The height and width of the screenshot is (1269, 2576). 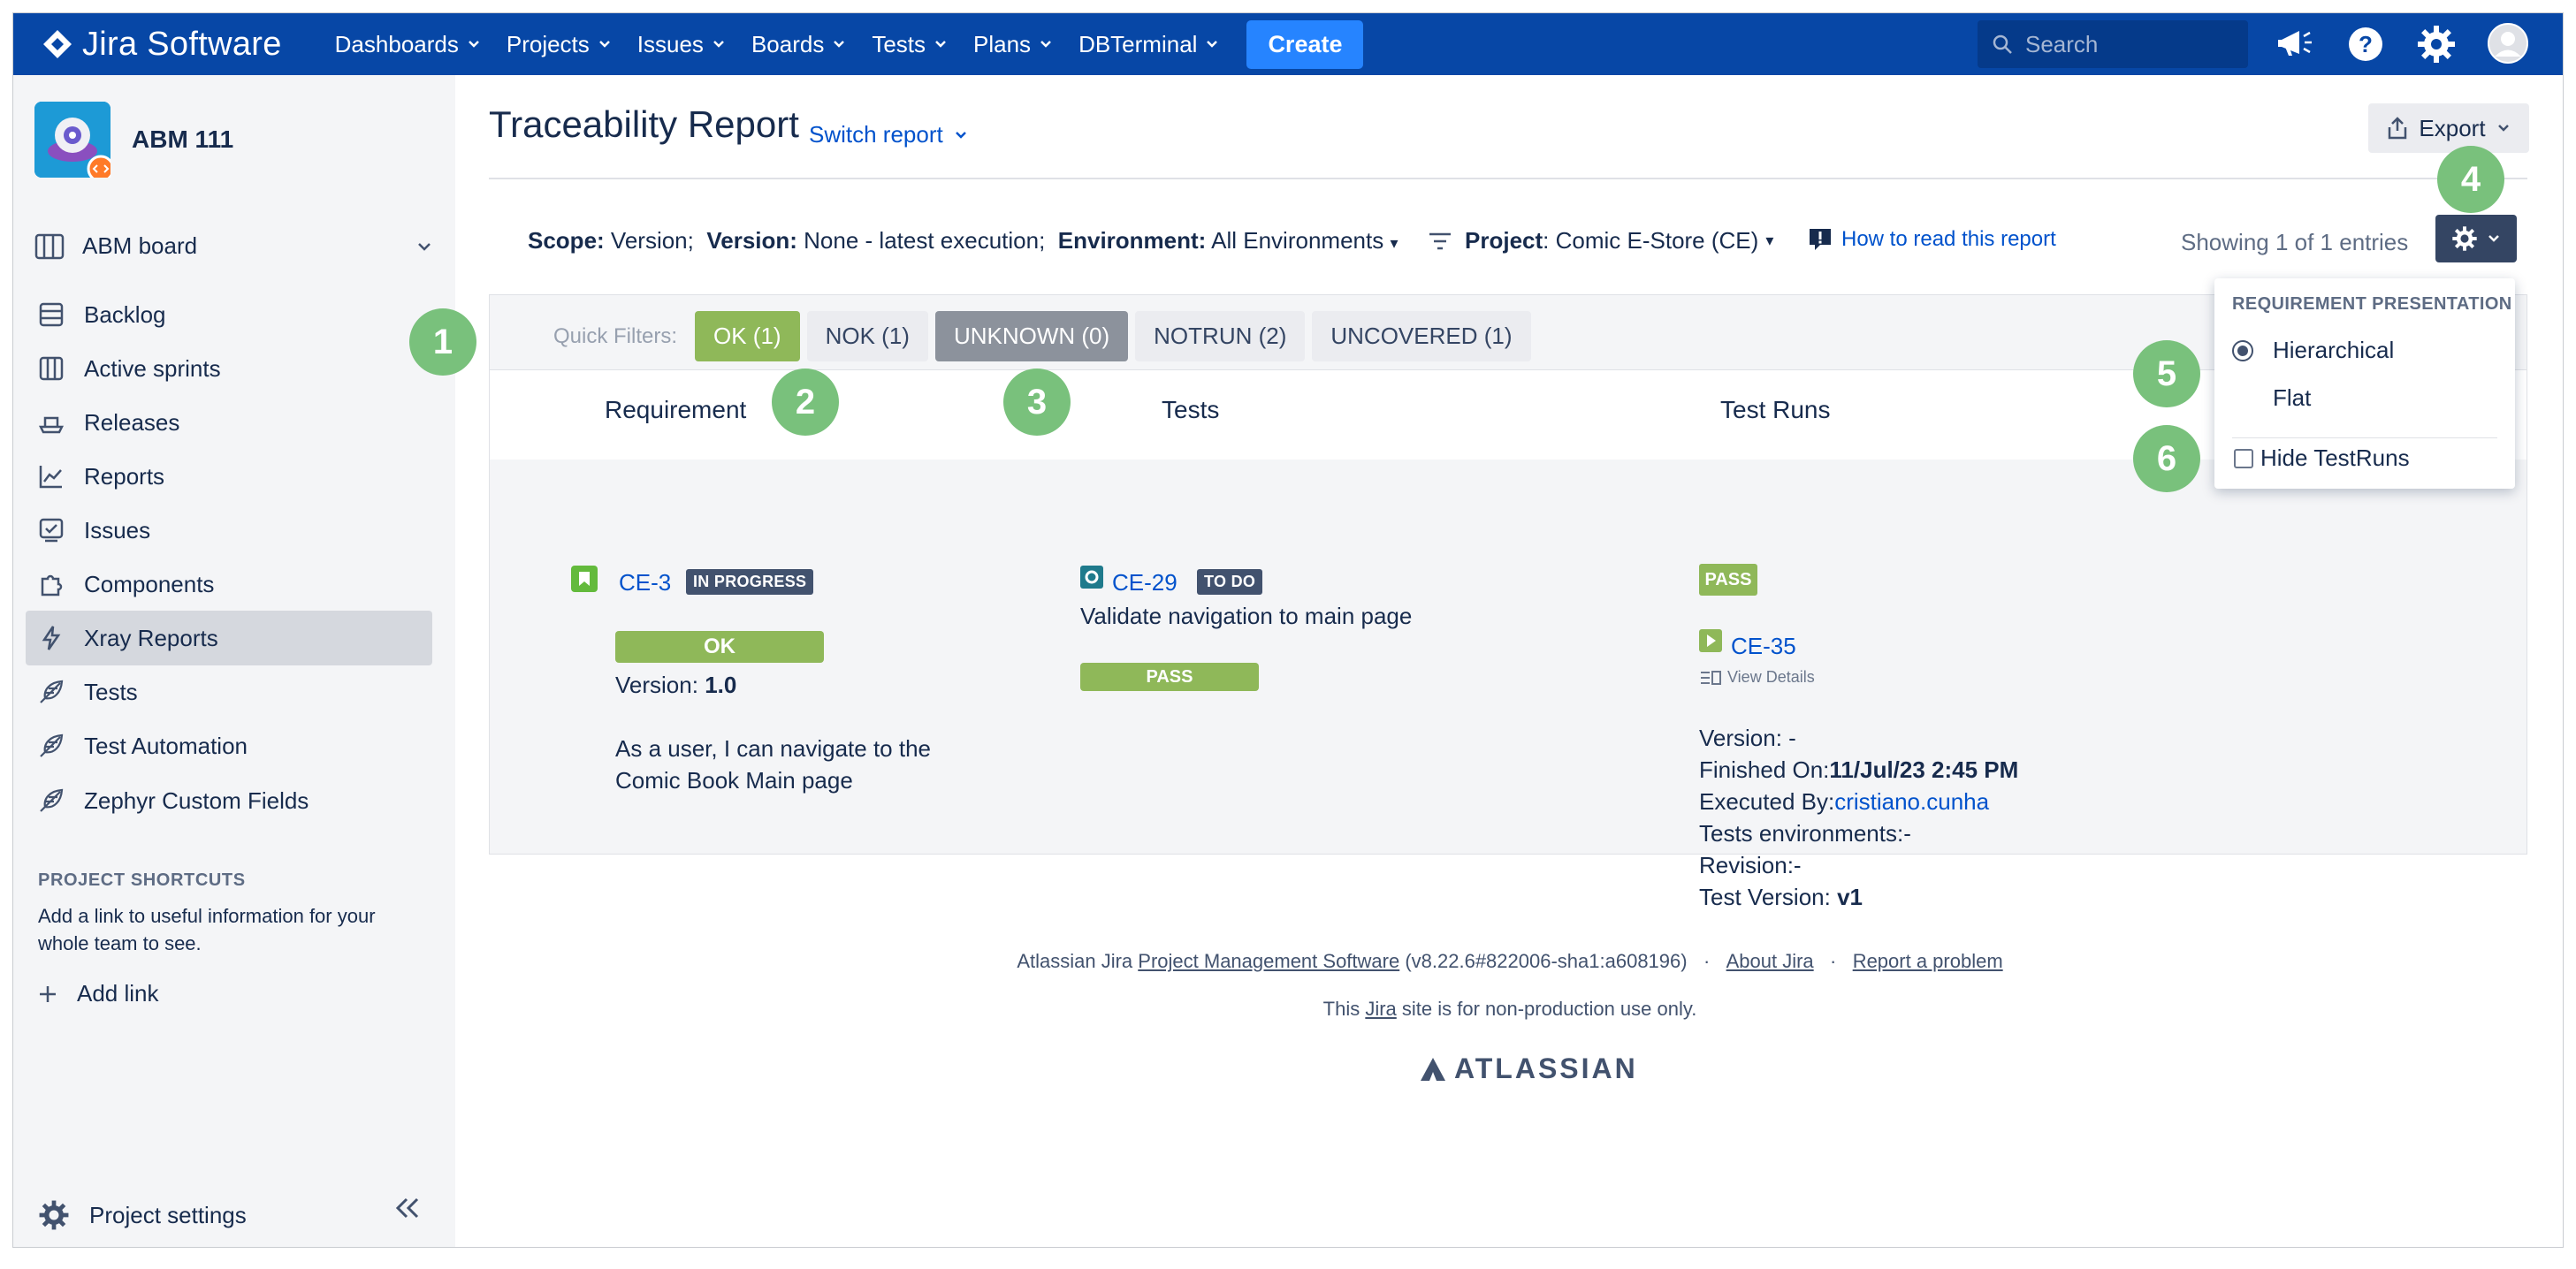 I want to click on nav-projects: Projects, so click(x=559, y=44).